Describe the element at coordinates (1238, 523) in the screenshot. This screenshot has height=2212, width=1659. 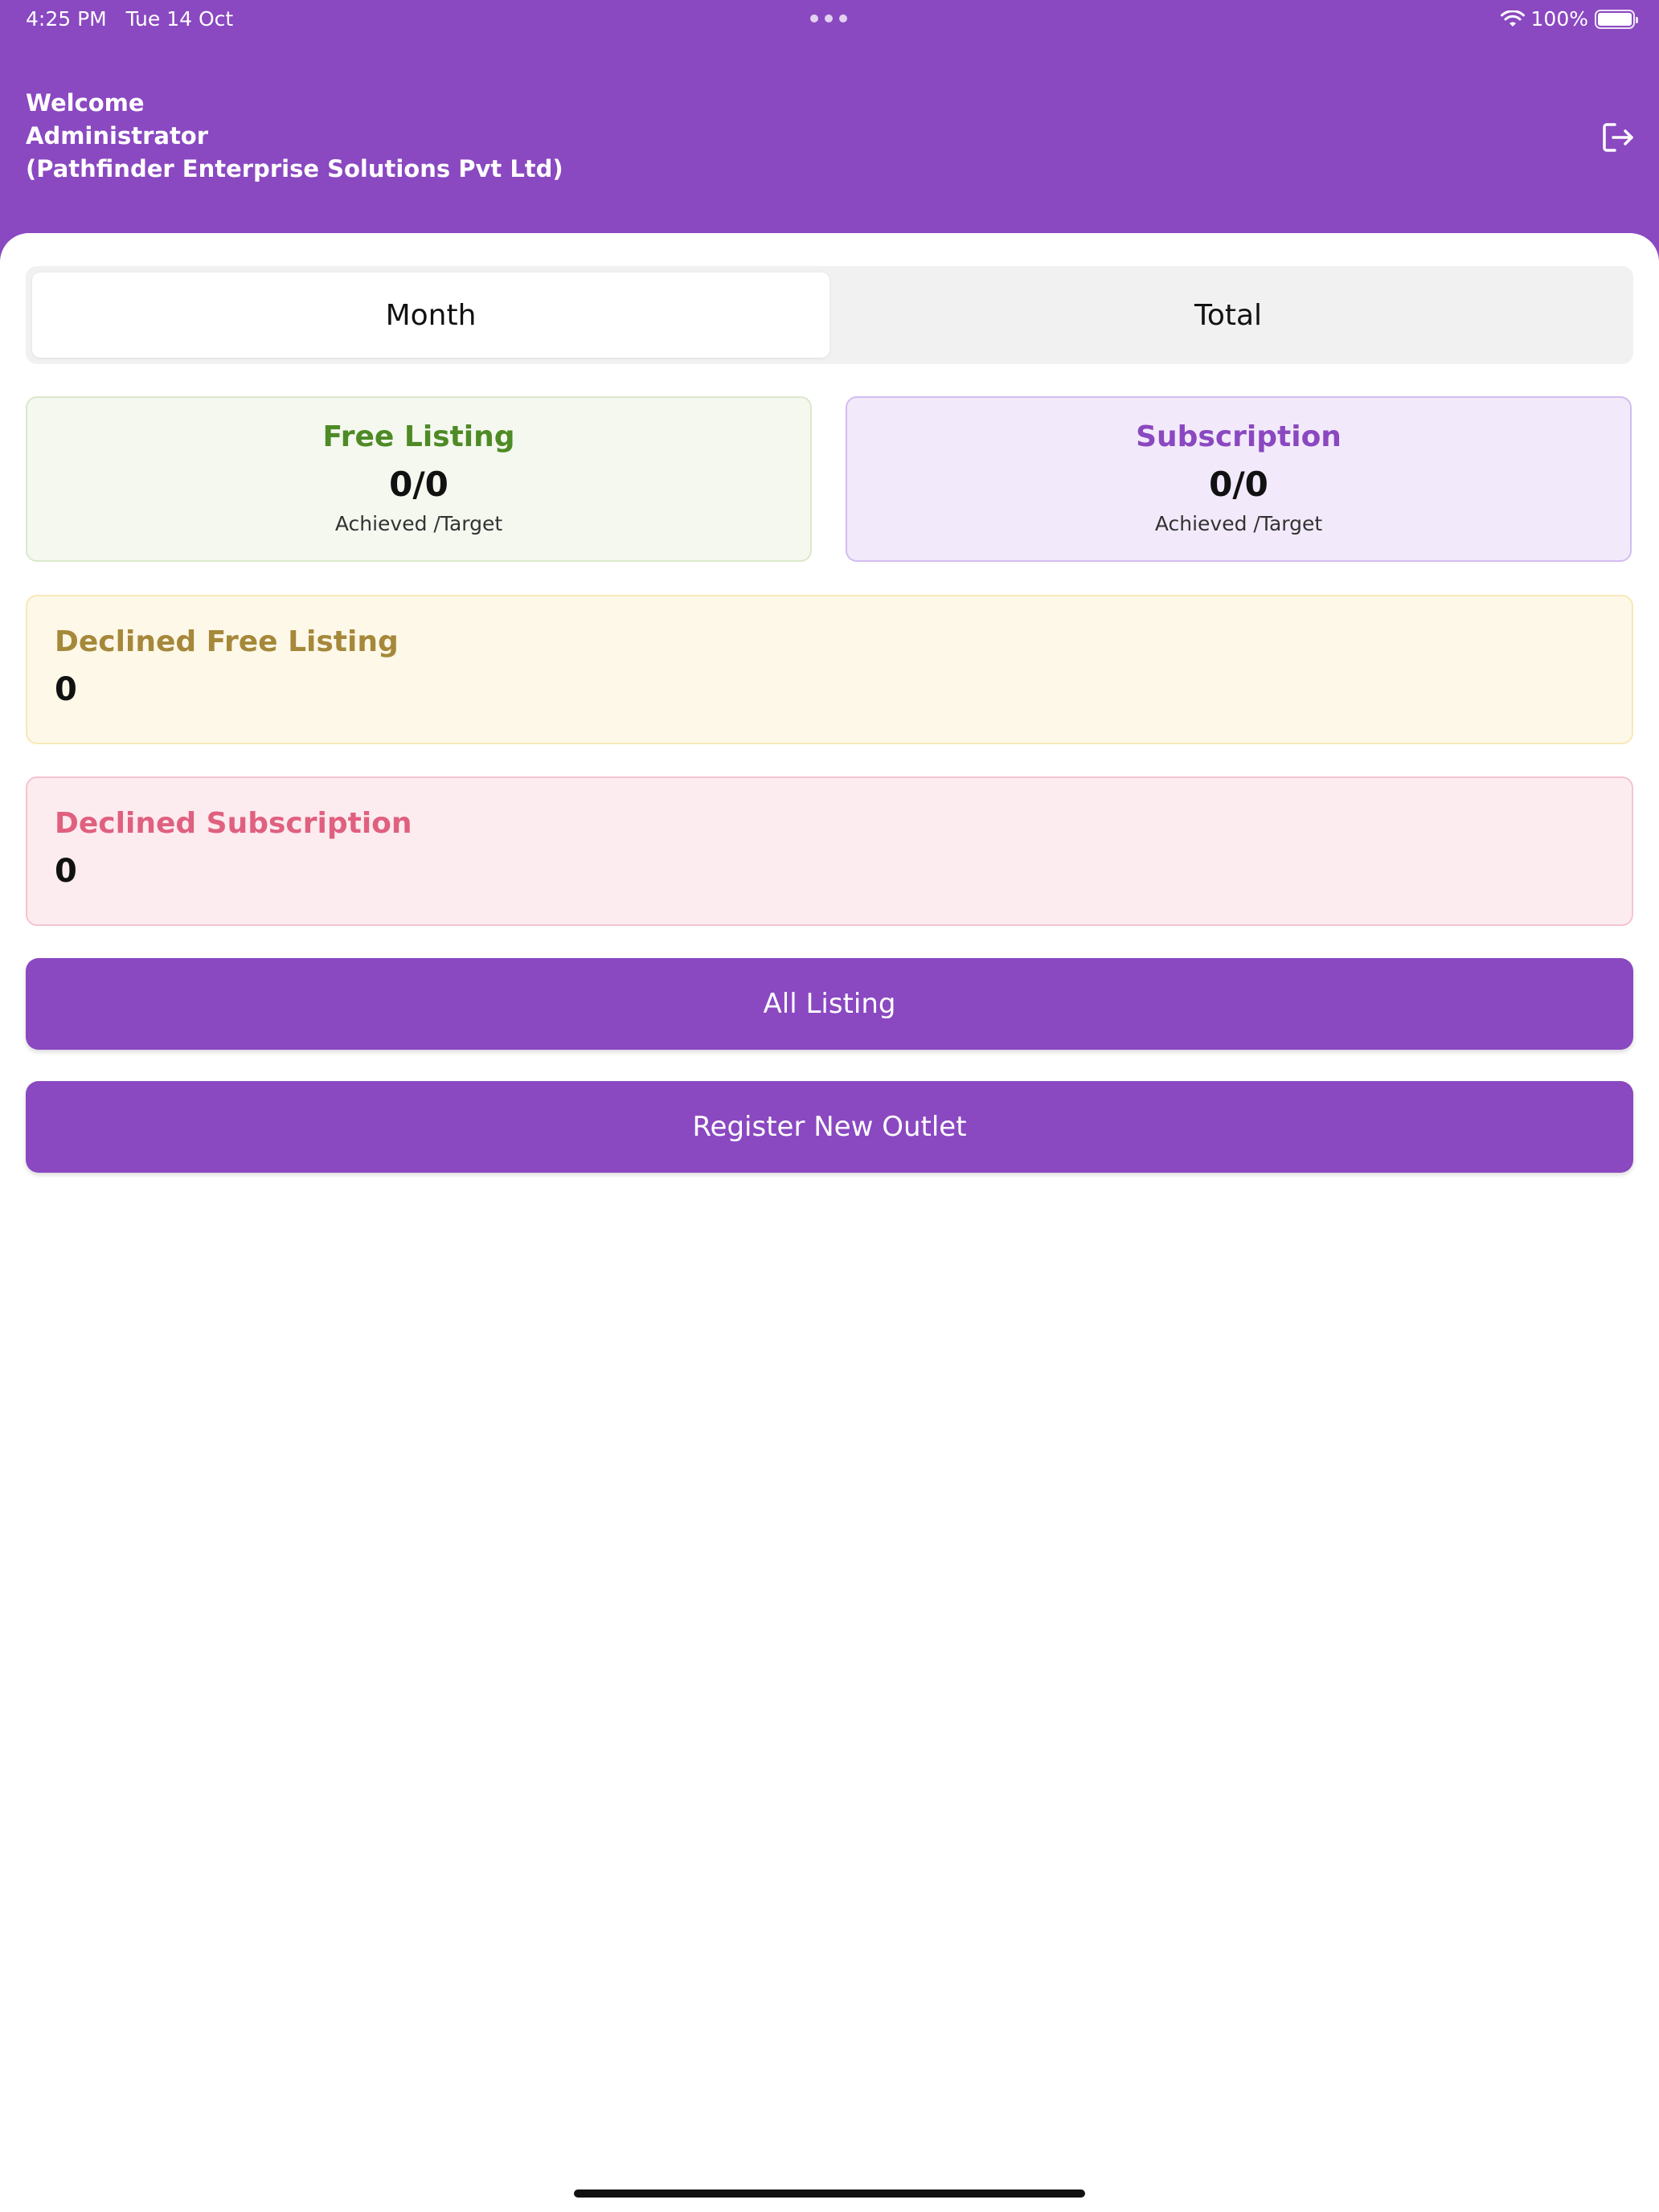
I see `subscription-caption: Achieved /Target` at that location.